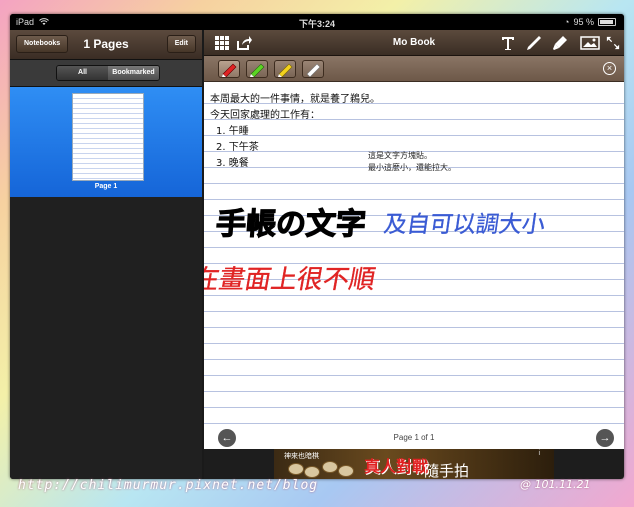 The width and height of the screenshot is (634, 507). Describe the element at coordinates (508, 43) in the screenshot. I see `text-tool-icon` at that location.